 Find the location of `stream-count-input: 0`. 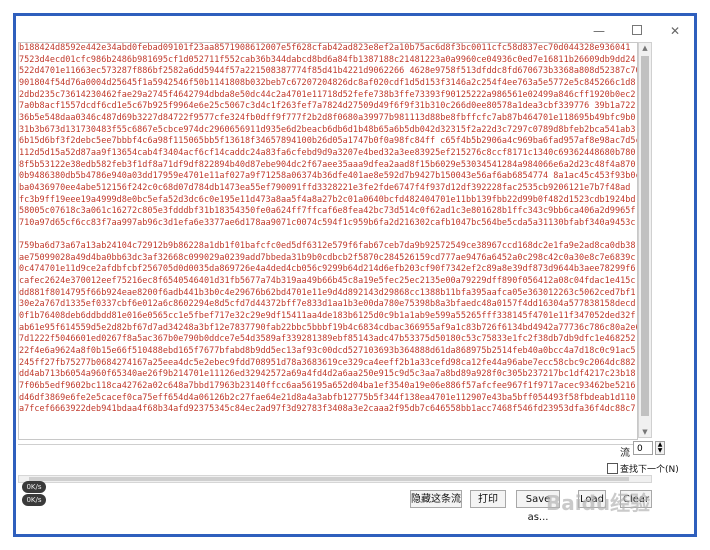

stream-count-input: 0 is located at coordinates (643, 448).